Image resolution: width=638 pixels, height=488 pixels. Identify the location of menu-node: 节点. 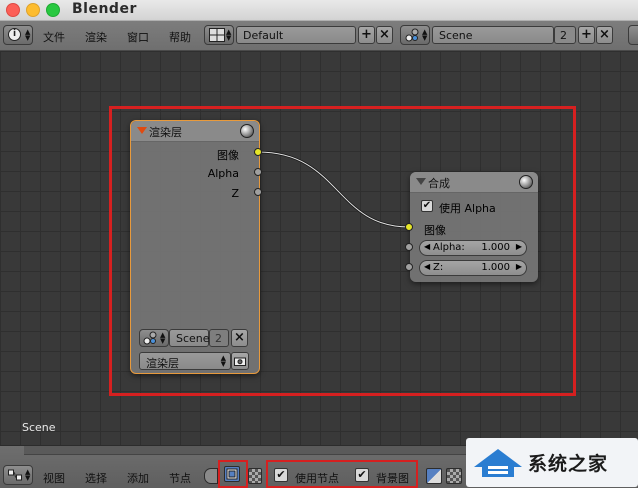
(180, 478).